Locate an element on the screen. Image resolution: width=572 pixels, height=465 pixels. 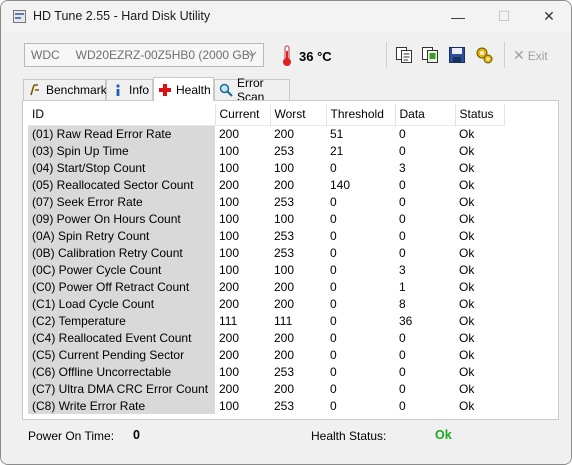
title-bar: HD Tune 2.55 - Hard Disk Utility — ☐ ✕ is located at coordinates (286, 16).